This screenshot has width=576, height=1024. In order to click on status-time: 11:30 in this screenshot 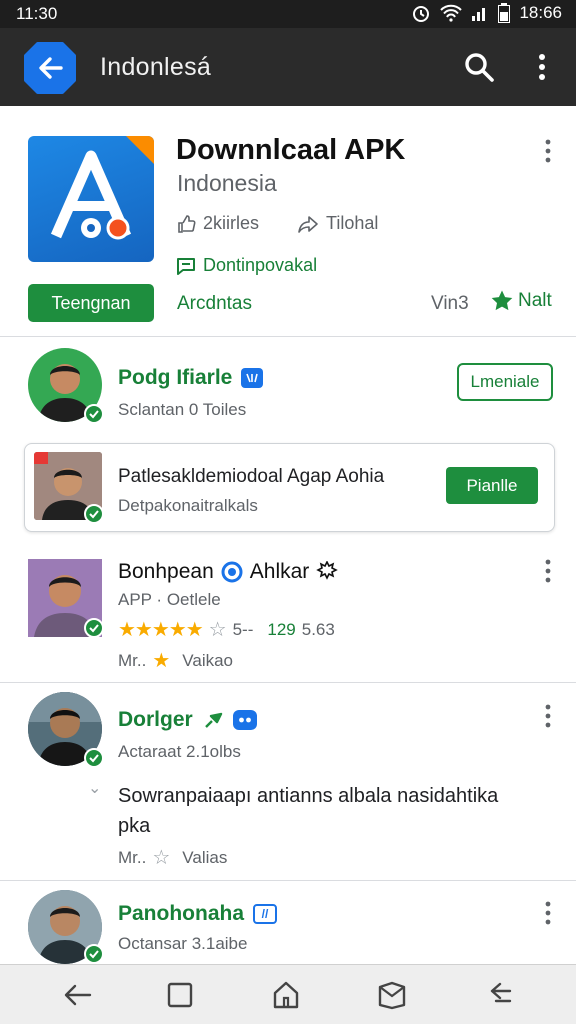, I will do `click(37, 13)`.